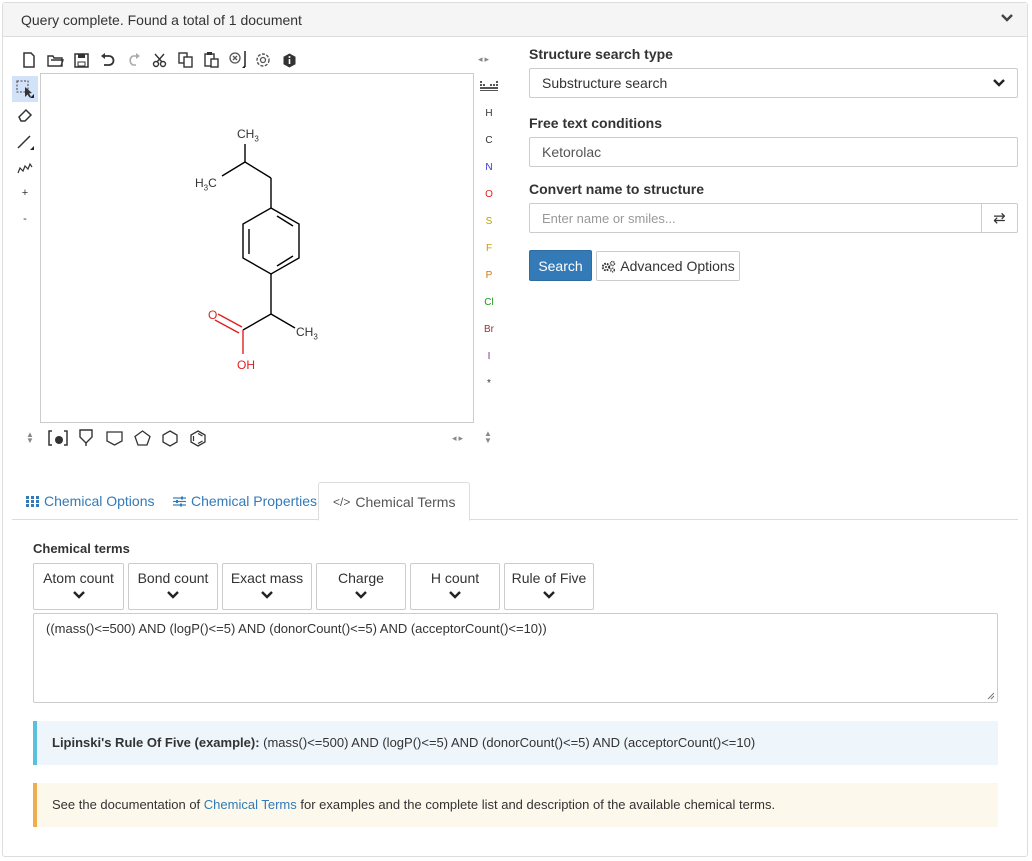 This screenshot has width=1032, height=861. Describe the element at coordinates (213, 315) in the screenshot. I see `o-label: O` at that location.